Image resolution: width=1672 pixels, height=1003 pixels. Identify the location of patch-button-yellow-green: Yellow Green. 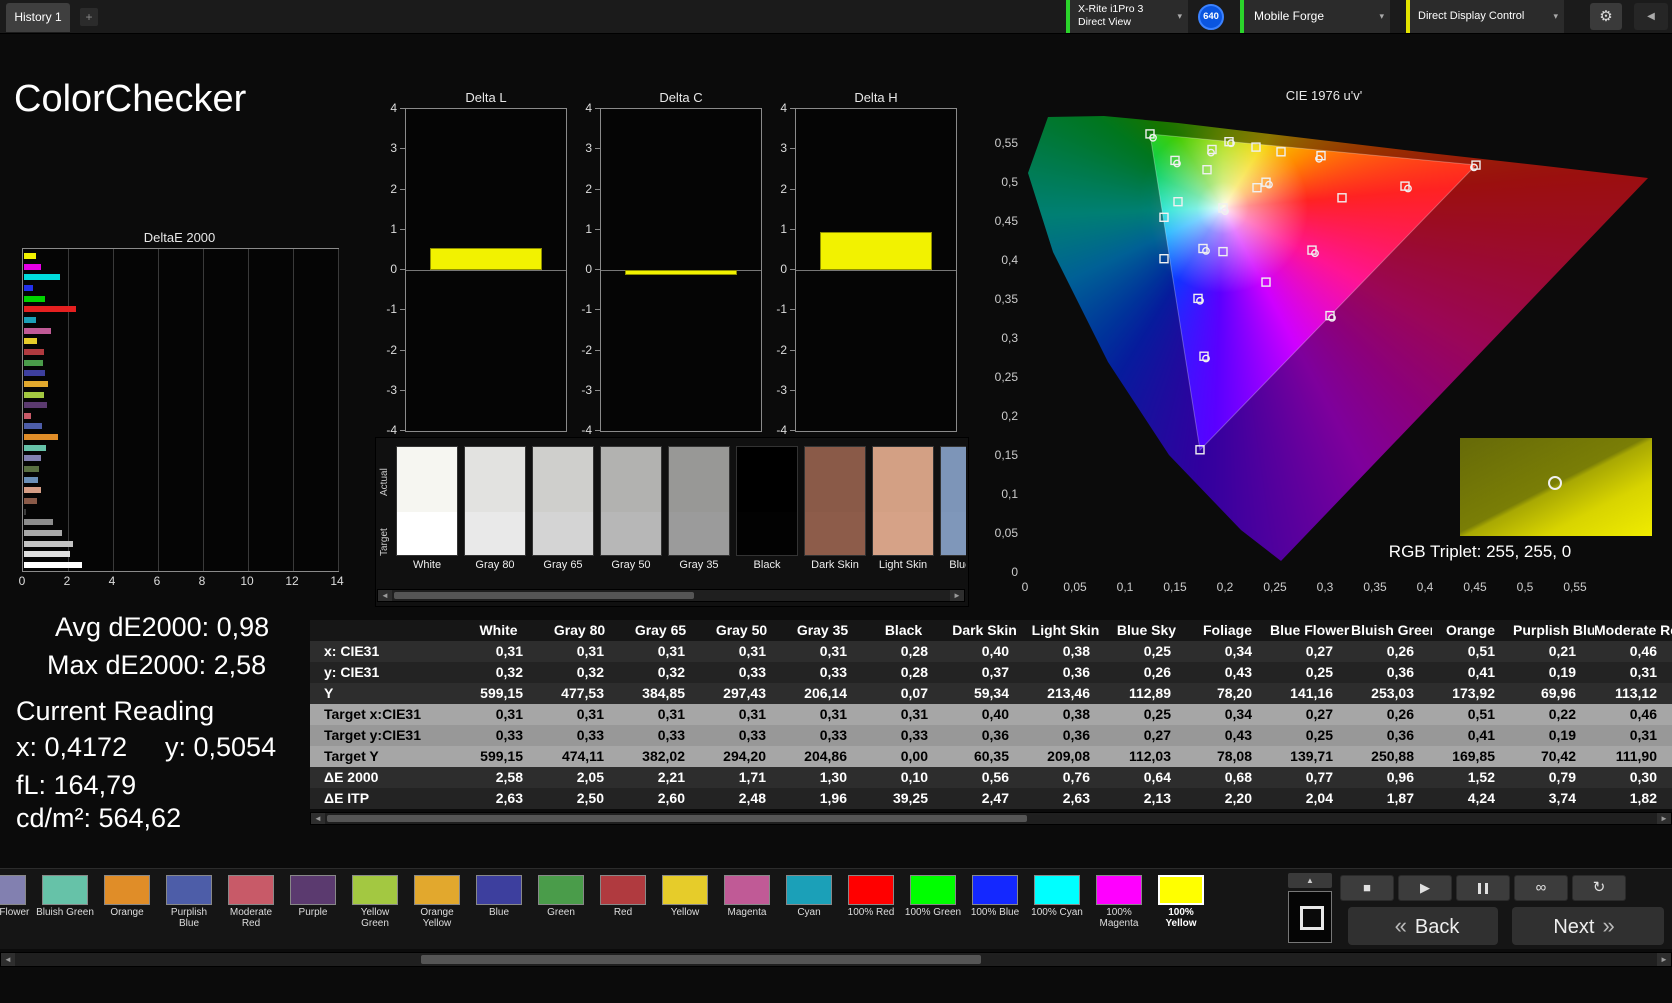
(375, 901).